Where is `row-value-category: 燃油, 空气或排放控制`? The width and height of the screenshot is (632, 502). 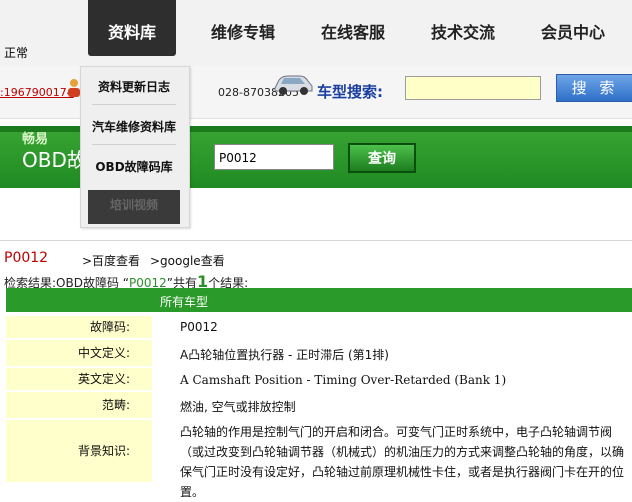
row-value-category: 燃油, 空气或排放控制 is located at coordinates (238, 407).